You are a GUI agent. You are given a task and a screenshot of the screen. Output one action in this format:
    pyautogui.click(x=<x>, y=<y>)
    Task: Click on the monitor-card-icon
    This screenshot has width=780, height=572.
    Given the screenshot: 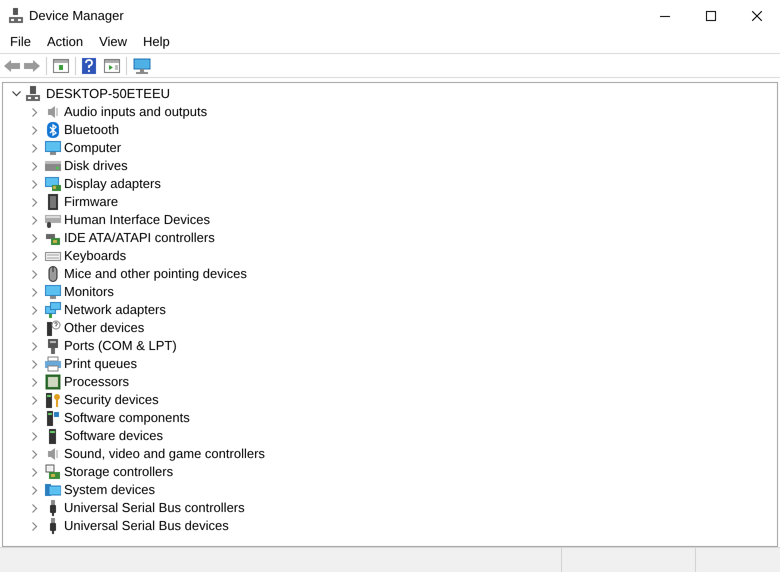 What is the action you would take?
    pyautogui.click(x=53, y=184)
    